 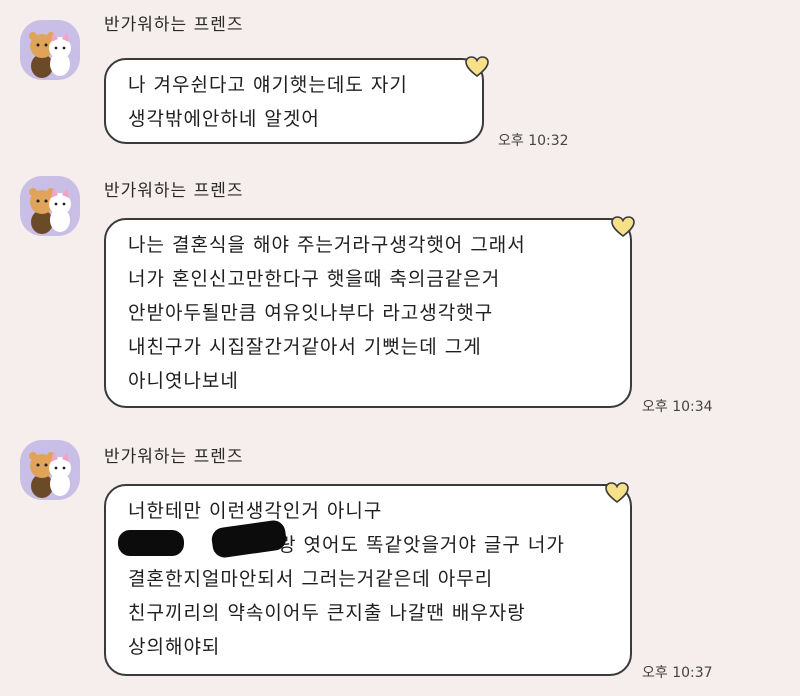 I want to click on message-line: 상의해야되, so click(x=174, y=647).